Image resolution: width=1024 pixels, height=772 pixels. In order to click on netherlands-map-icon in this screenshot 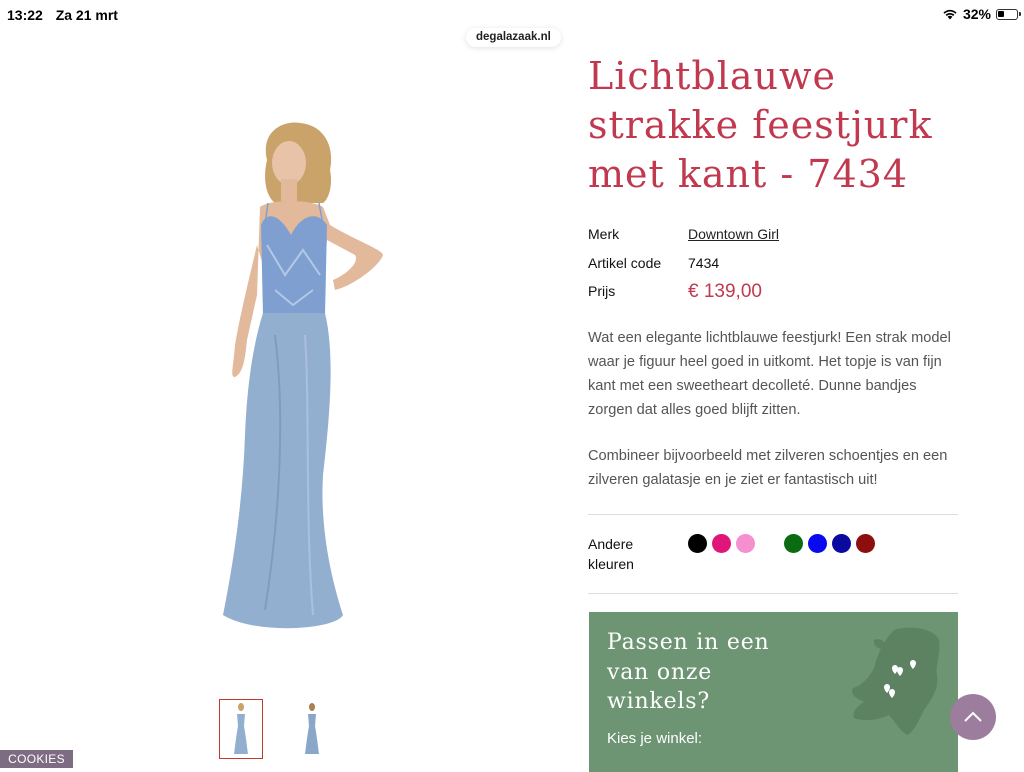, I will do `click(895, 681)`.